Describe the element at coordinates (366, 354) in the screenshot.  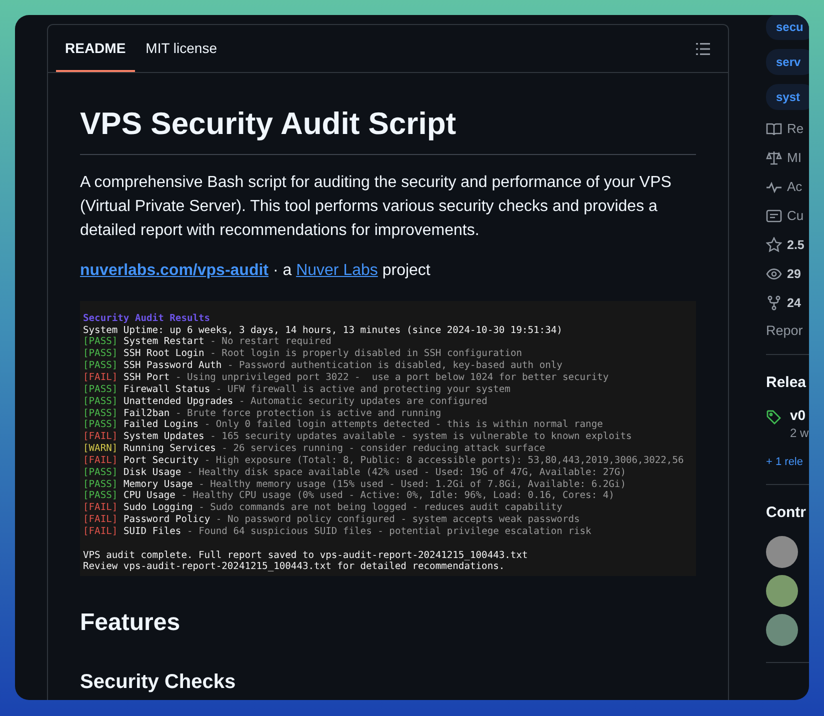
I see `check-detail: - Root login is properly disabled in SSH configuration` at that location.